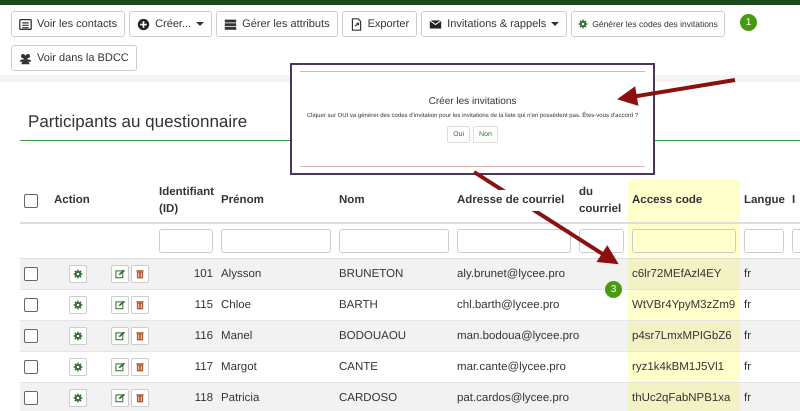  Describe the element at coordinates (511, 367) in the screenshot. I see `table-cell-text: mar.cante@lycee.pro` at that location.